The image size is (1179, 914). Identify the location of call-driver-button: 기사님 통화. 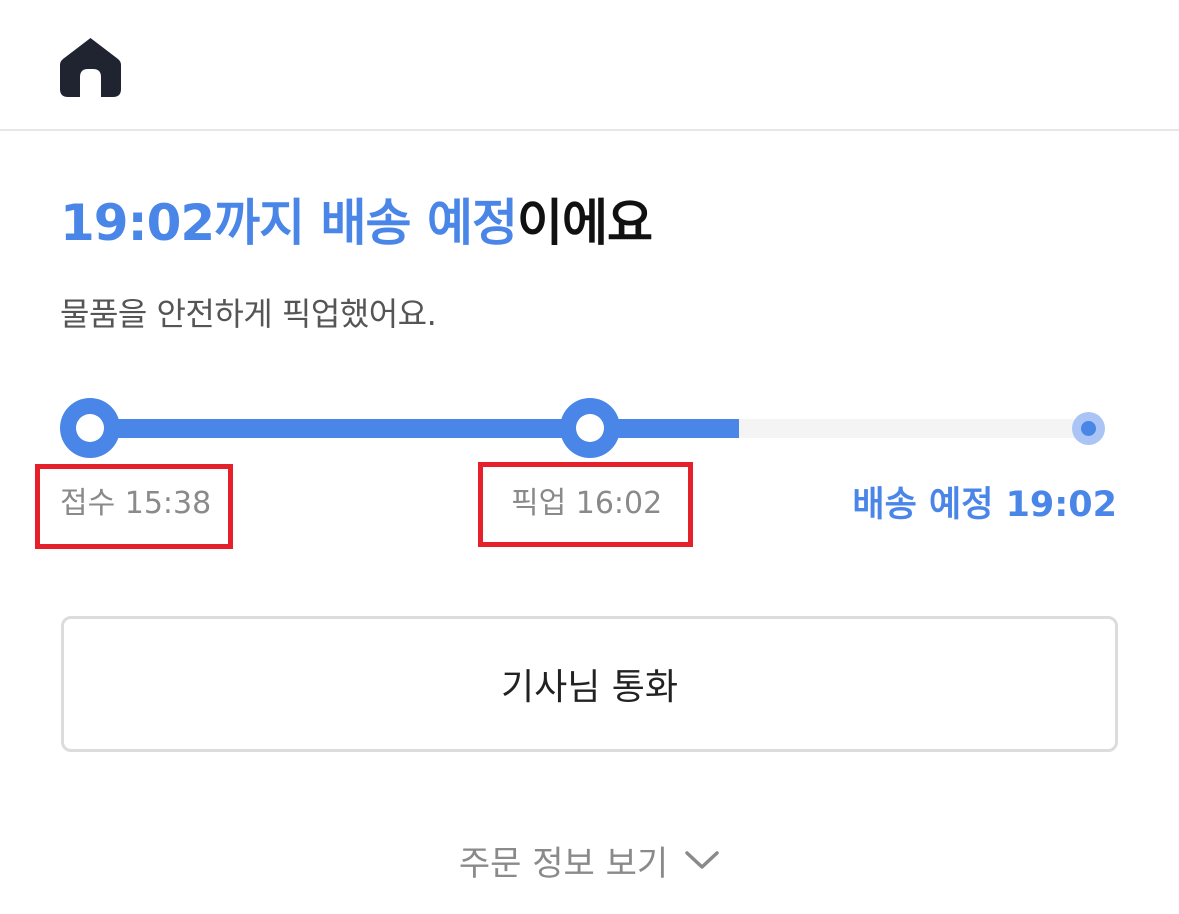
(589, 684).